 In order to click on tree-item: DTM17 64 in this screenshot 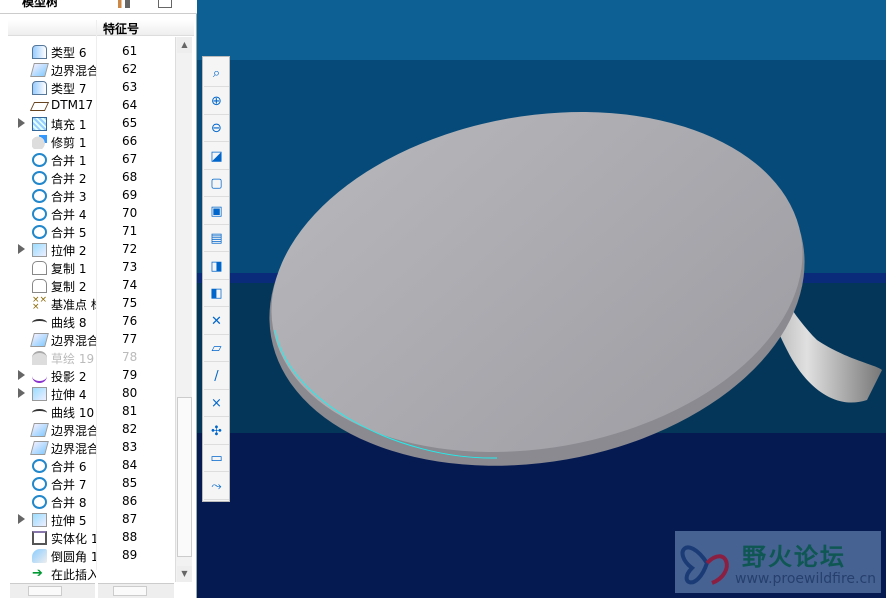, I will do `click(87, 106)`.